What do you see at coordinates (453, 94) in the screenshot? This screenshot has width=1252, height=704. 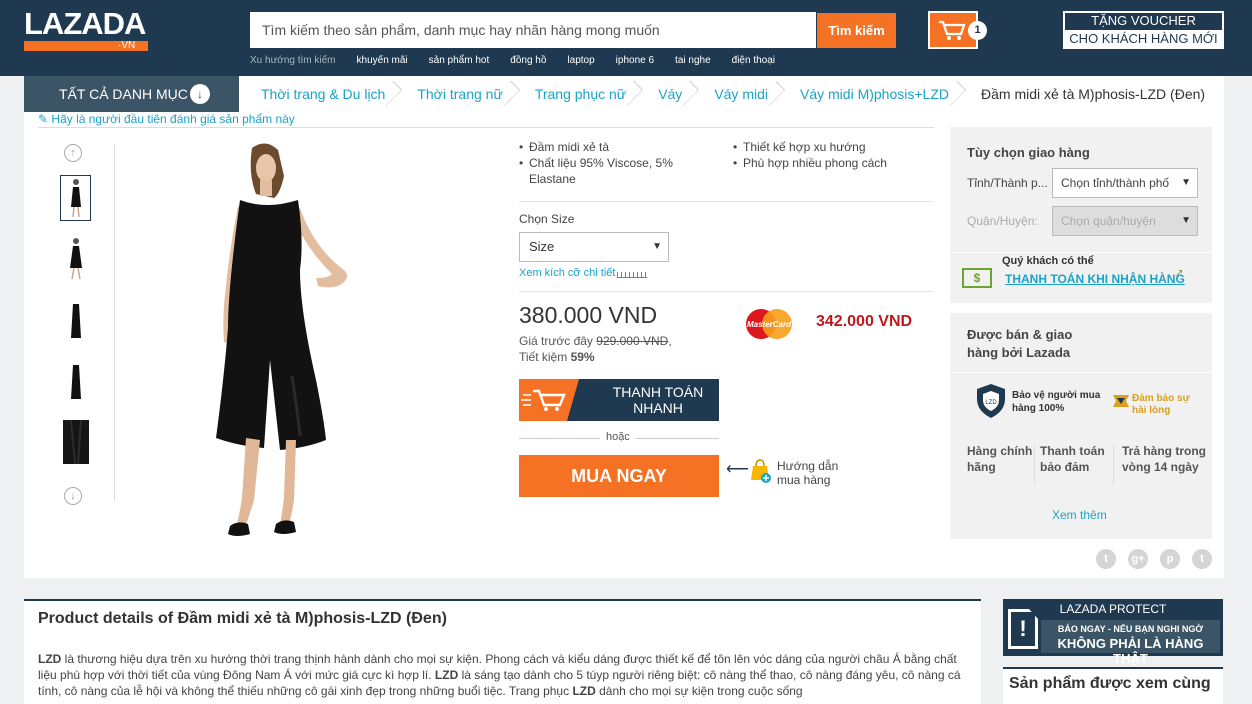 I see `breadcrumb-link: Thời trang nữ` at bounding box center [453, 94].